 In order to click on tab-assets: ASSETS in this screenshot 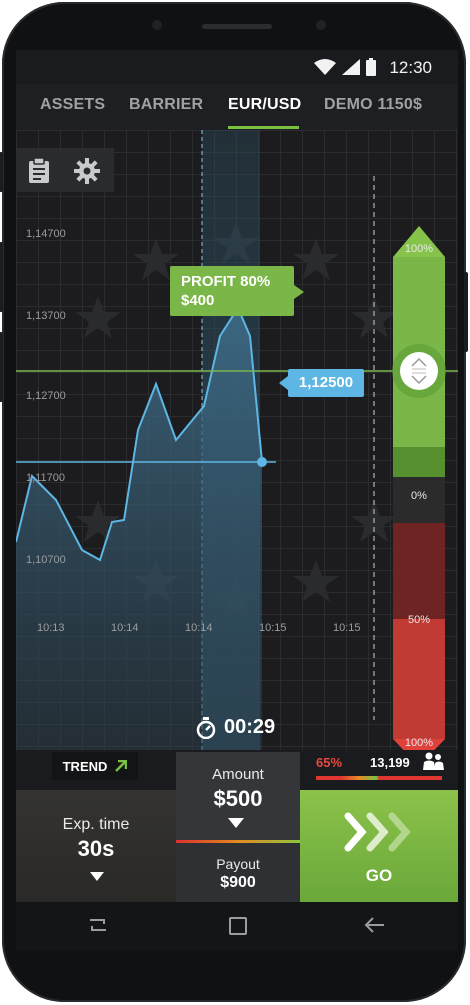, I will do `click(72, 105)`.